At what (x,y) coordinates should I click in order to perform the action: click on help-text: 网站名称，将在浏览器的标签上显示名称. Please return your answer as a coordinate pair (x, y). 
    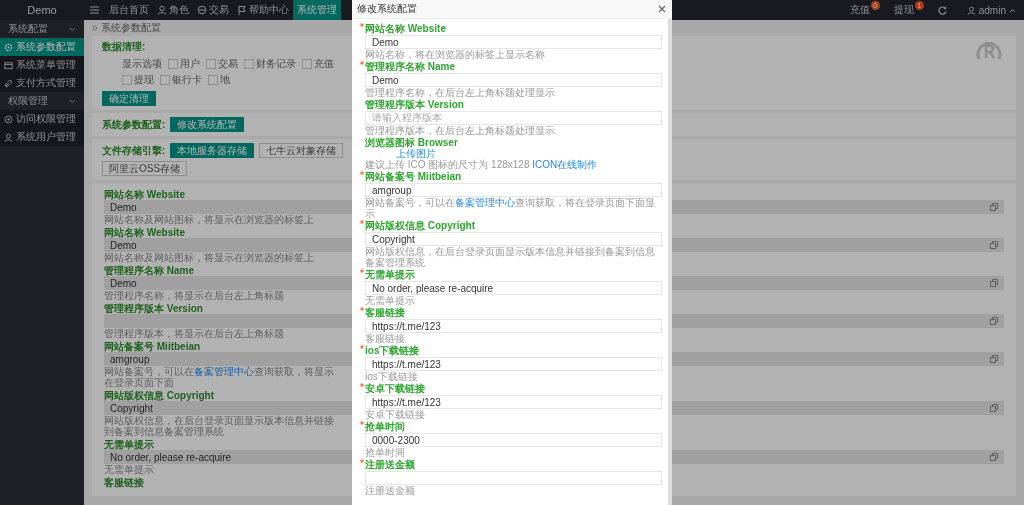
    Looking at the image, I should click on (455, 54).